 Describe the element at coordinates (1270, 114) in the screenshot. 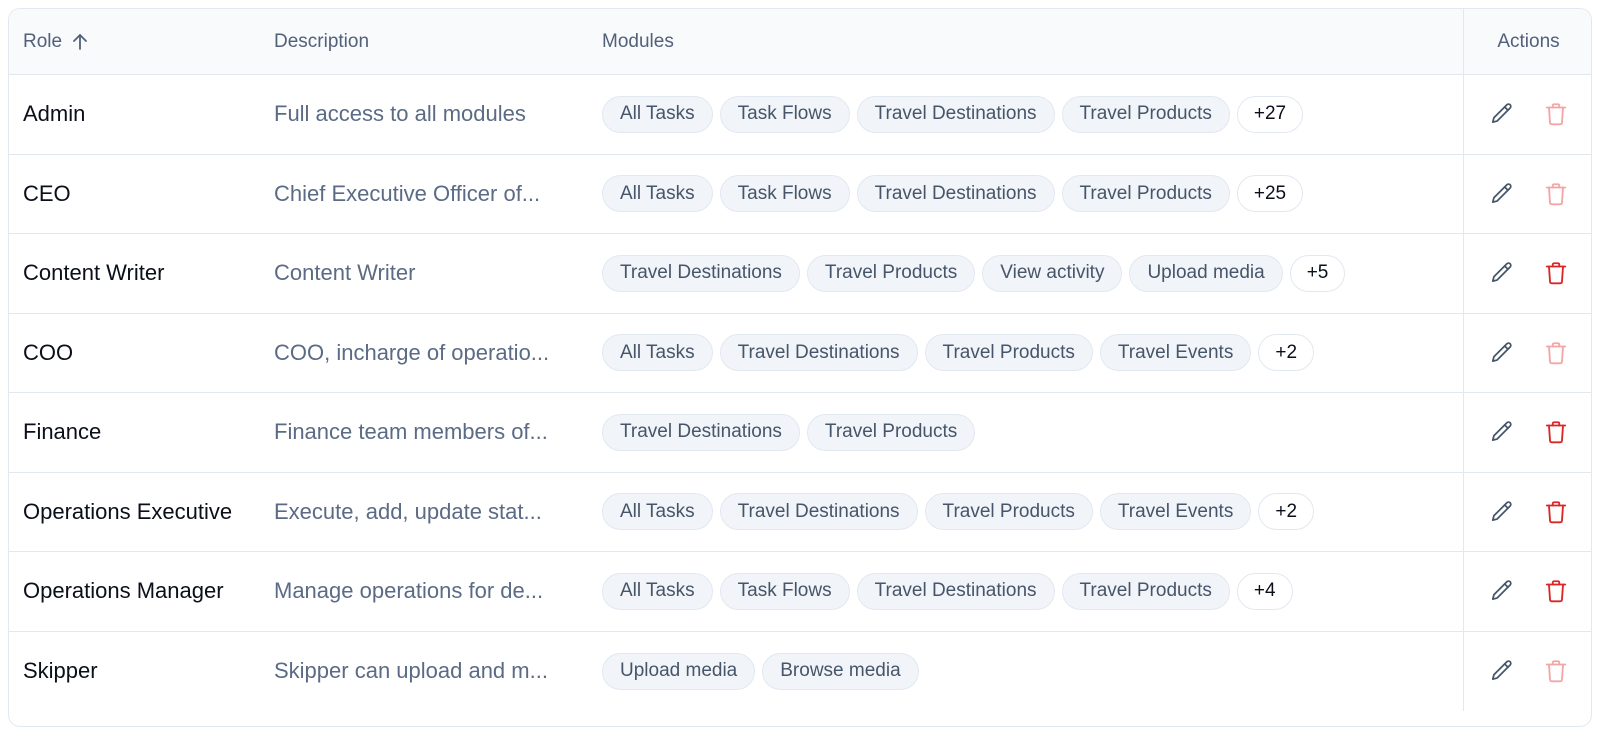

I see `more-modules-badge: +27` at that location.